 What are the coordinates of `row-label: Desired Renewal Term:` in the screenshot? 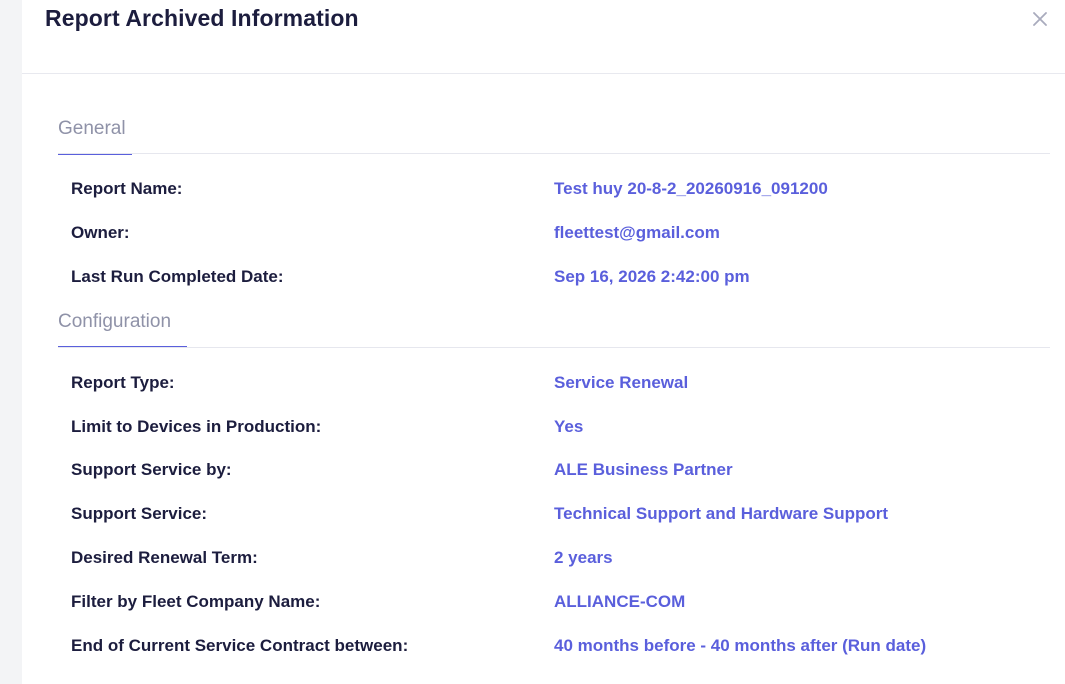 It's located at (164, 557).